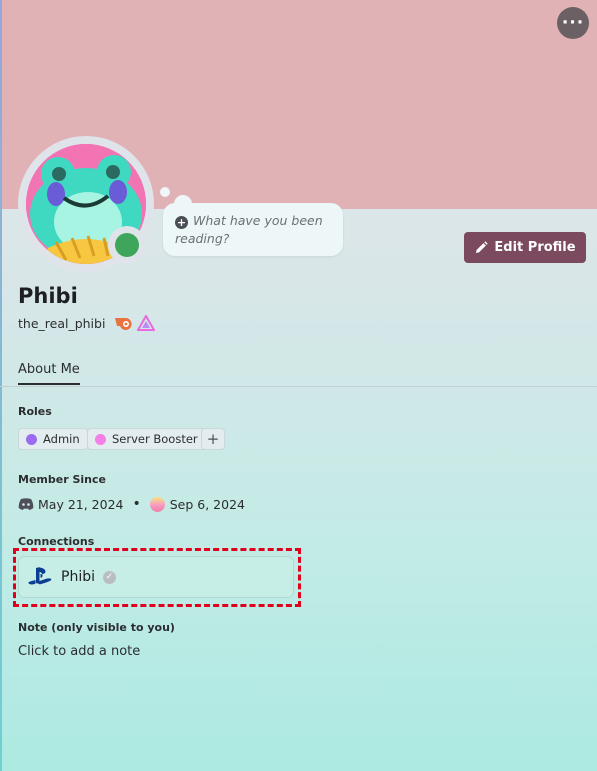 This screenshot has height=771, width=597. Describe the element at coordinates (61, 323) in the screenshot. I see `username: the_real_phibi` at that location.